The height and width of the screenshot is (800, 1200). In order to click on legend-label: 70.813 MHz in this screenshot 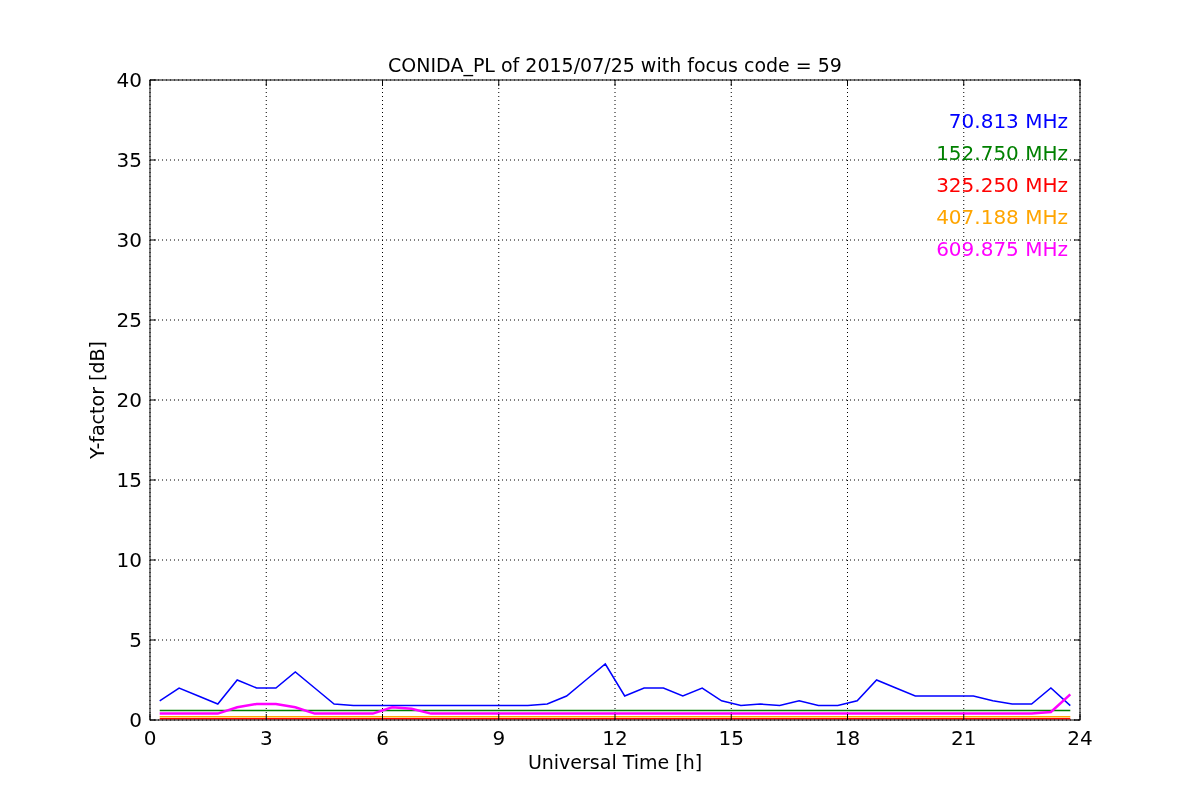, I will do `click(1008, 121)`.